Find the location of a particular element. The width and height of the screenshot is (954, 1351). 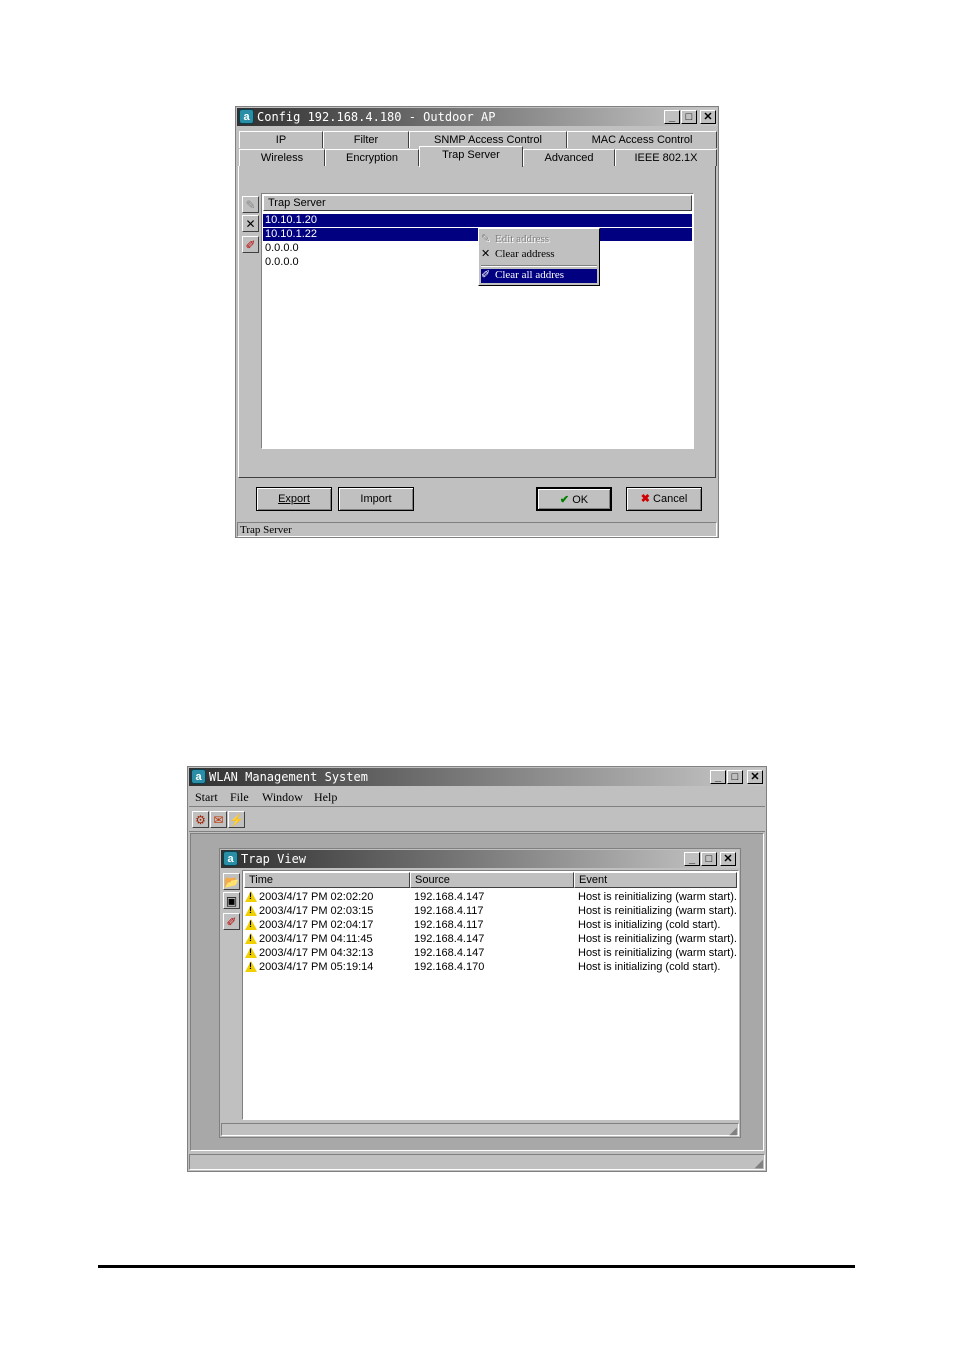

menu-item-edit-address: ✎ Edit address is located at coordinates (539, 239).